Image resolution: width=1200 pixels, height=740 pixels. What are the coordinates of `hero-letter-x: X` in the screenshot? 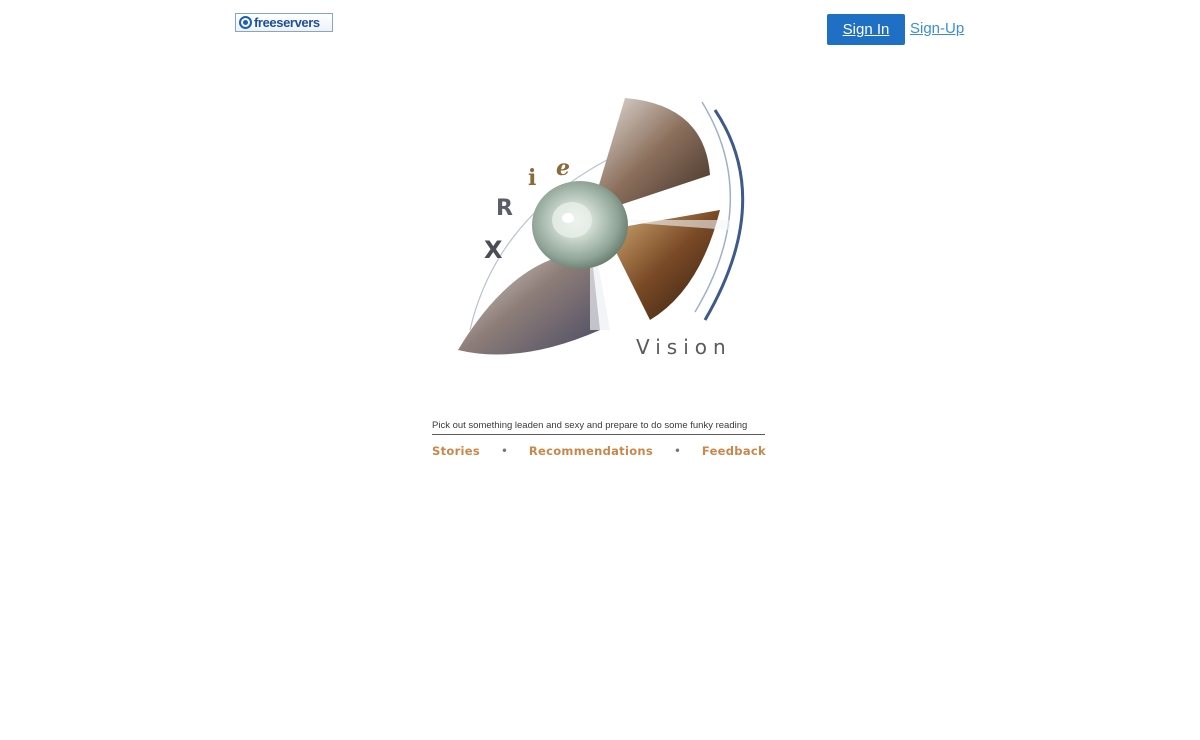 It's located at (493, 250).